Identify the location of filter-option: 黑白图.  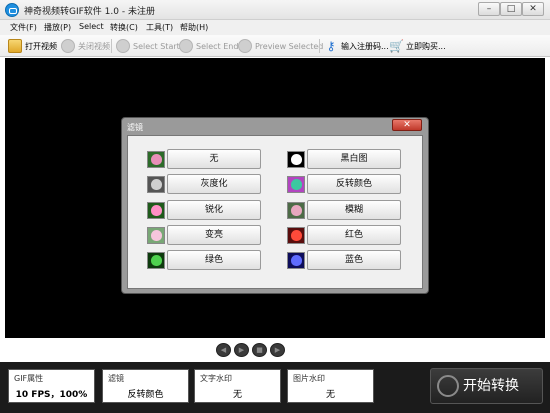
(344, 159).